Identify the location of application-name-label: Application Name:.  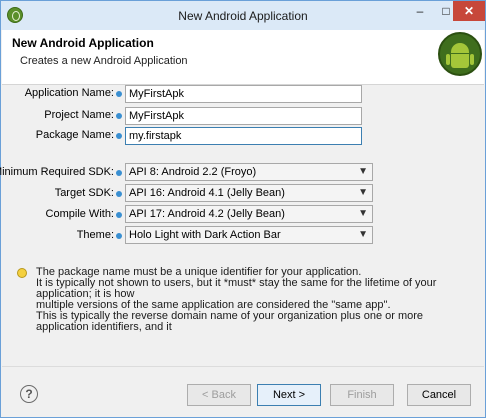
(69, 93).